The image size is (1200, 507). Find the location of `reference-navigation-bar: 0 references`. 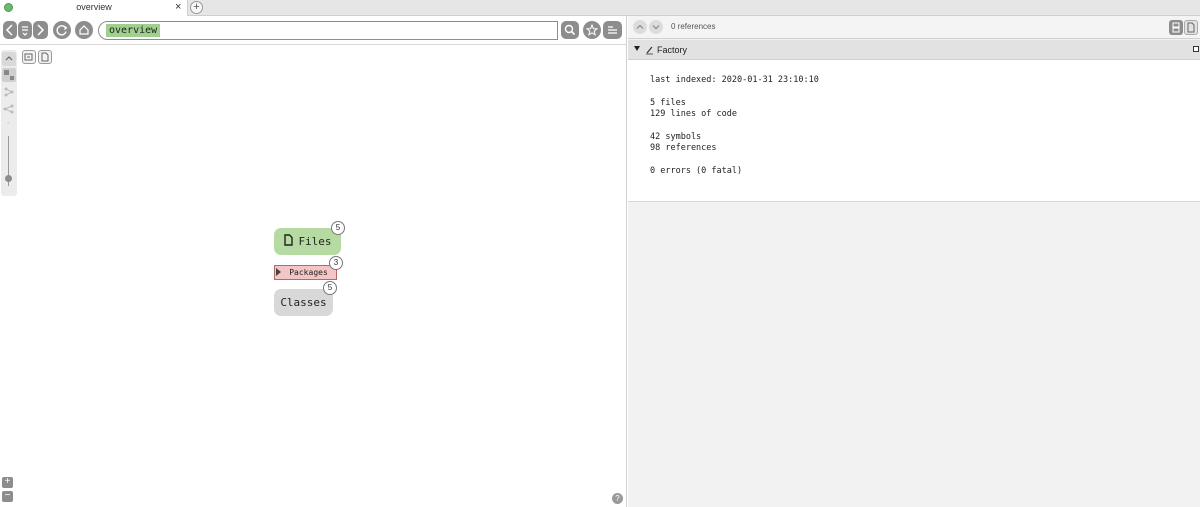

reference-navigation-bar: 0 references is located at coordinates (914, 27).